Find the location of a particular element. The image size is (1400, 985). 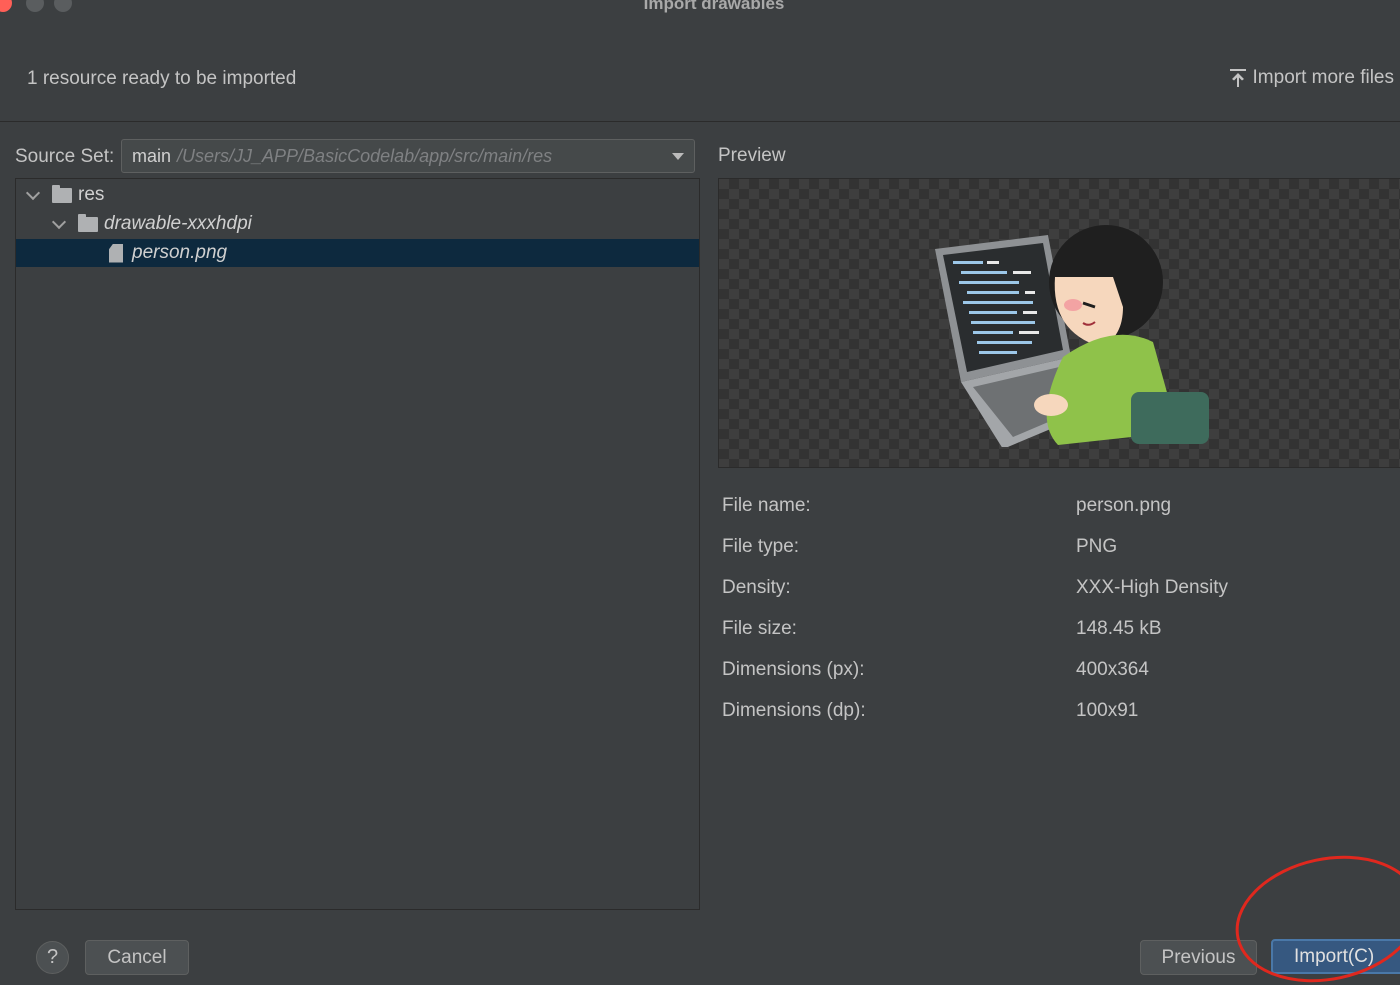

upload-icon is located at coordinates (1237, 78).